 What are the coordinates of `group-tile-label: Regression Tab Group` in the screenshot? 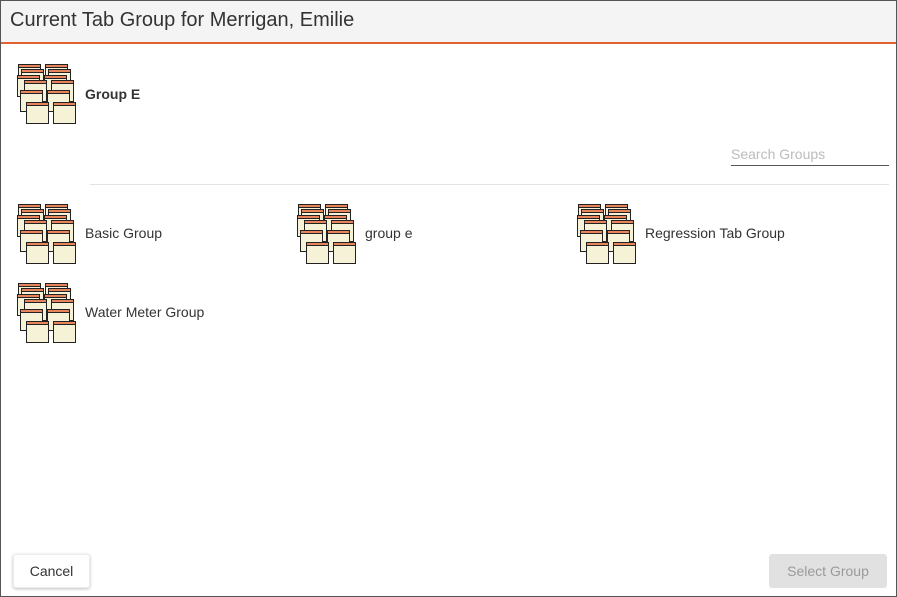 It's located at (715, 233).